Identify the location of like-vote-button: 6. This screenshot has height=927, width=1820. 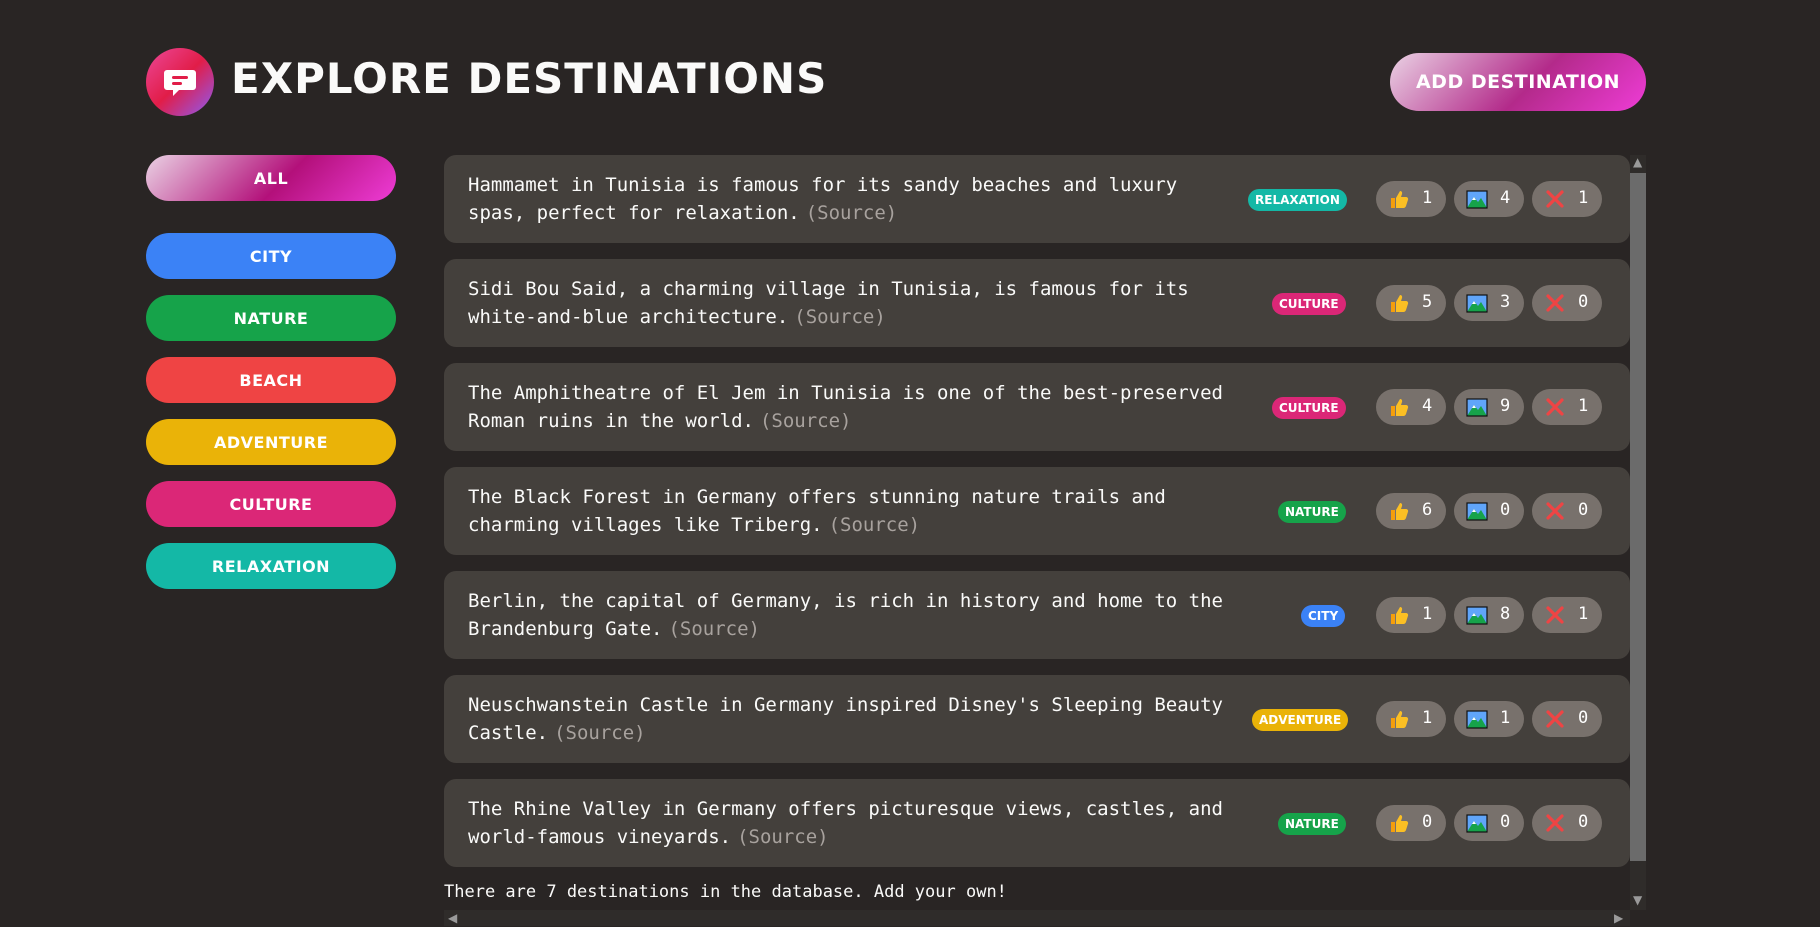
(1411, 511).